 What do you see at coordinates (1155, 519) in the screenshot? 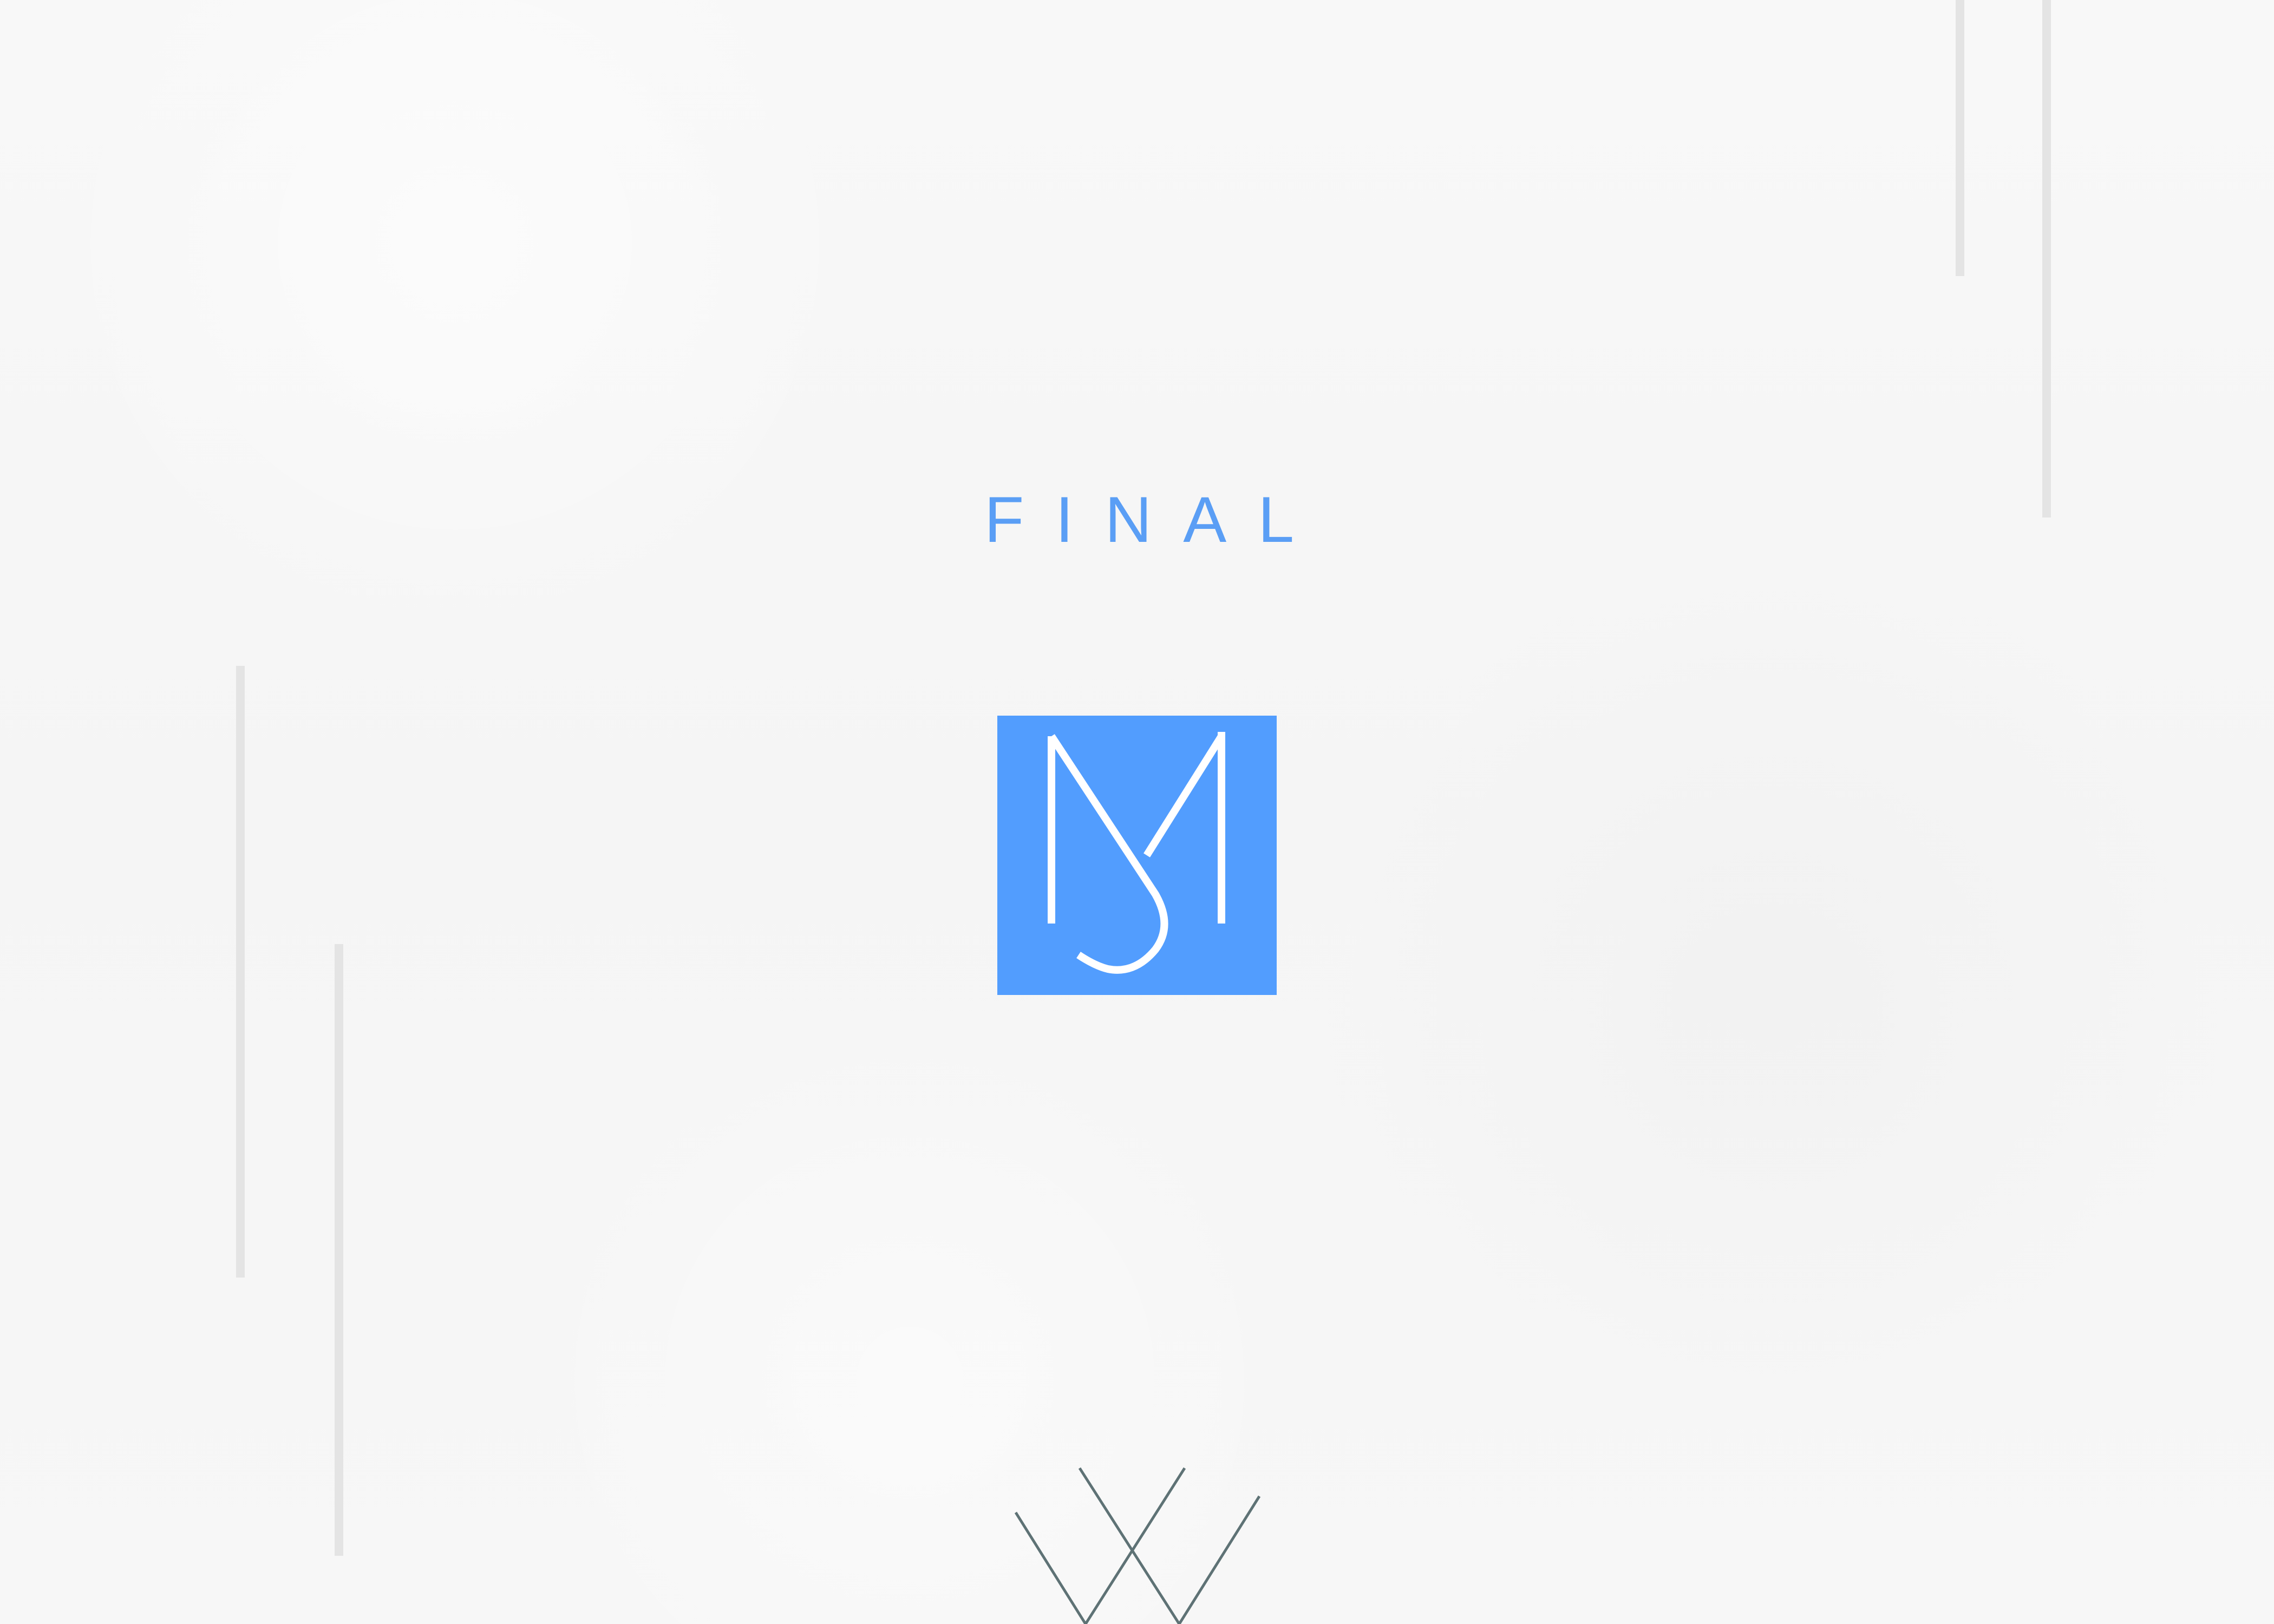
I see `page-title: FINAL` at bounding box center [1155, 519].